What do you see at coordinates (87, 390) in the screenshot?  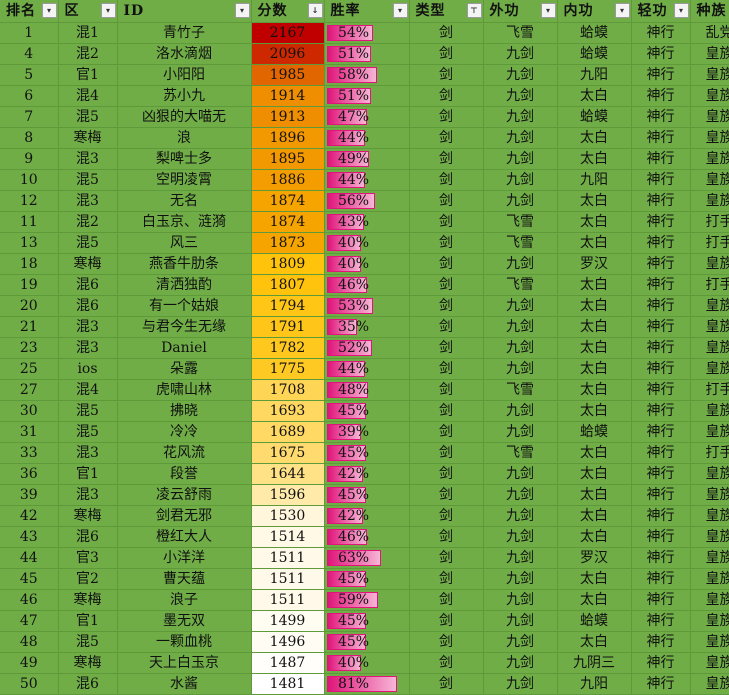 I see `cell-zone: 混4` at bounding box center [87, 390].